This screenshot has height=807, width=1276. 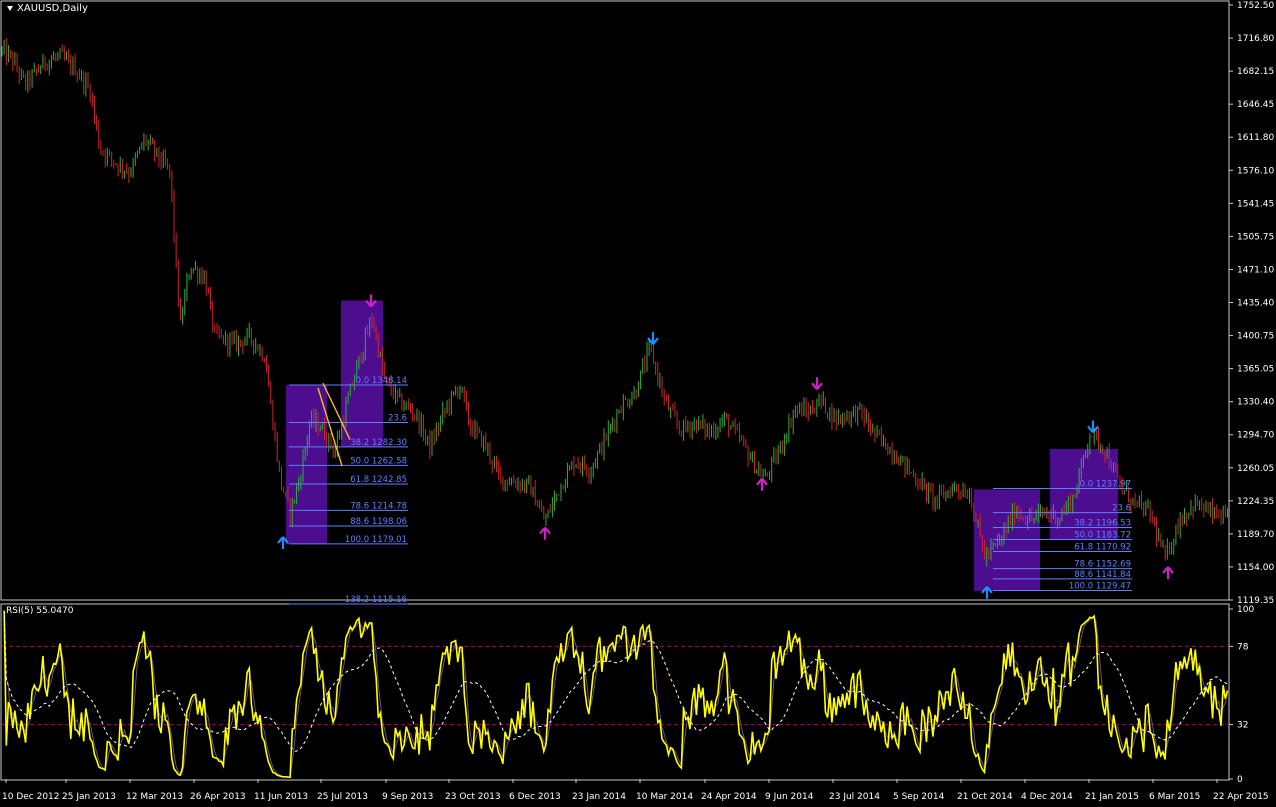 I want to click on price-tick-label: 1189.70, so click(x=1255, y=535).